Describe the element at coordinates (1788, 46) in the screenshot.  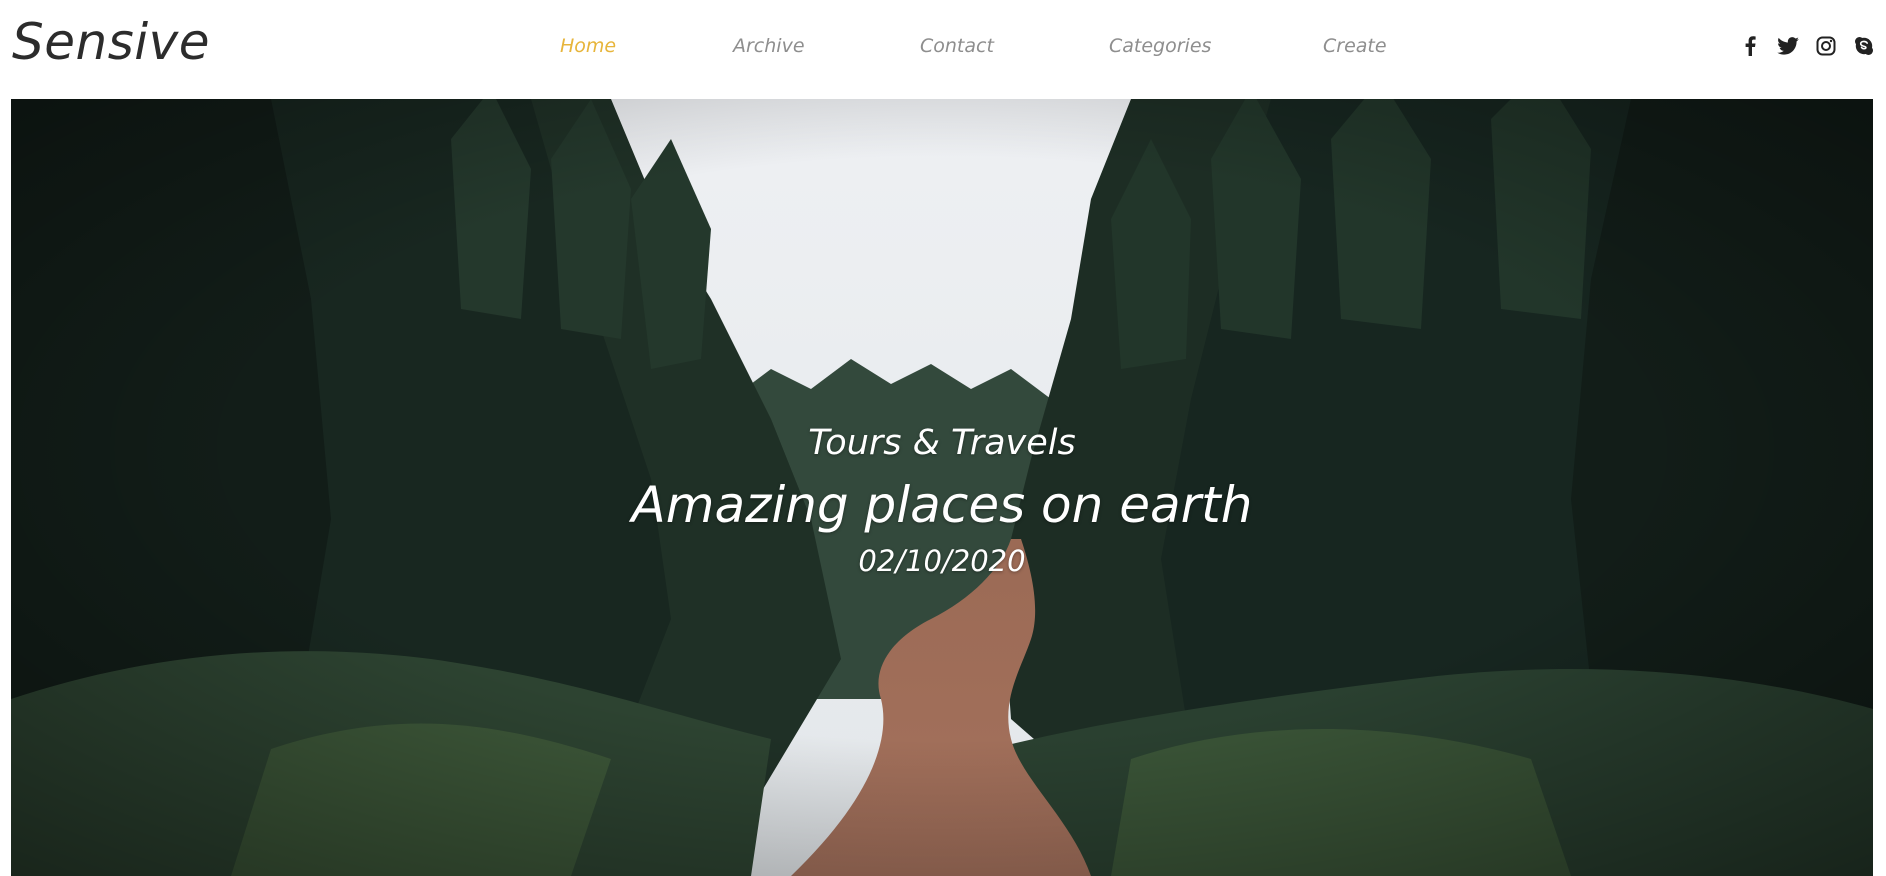
I see `twitter-icon` at that location.